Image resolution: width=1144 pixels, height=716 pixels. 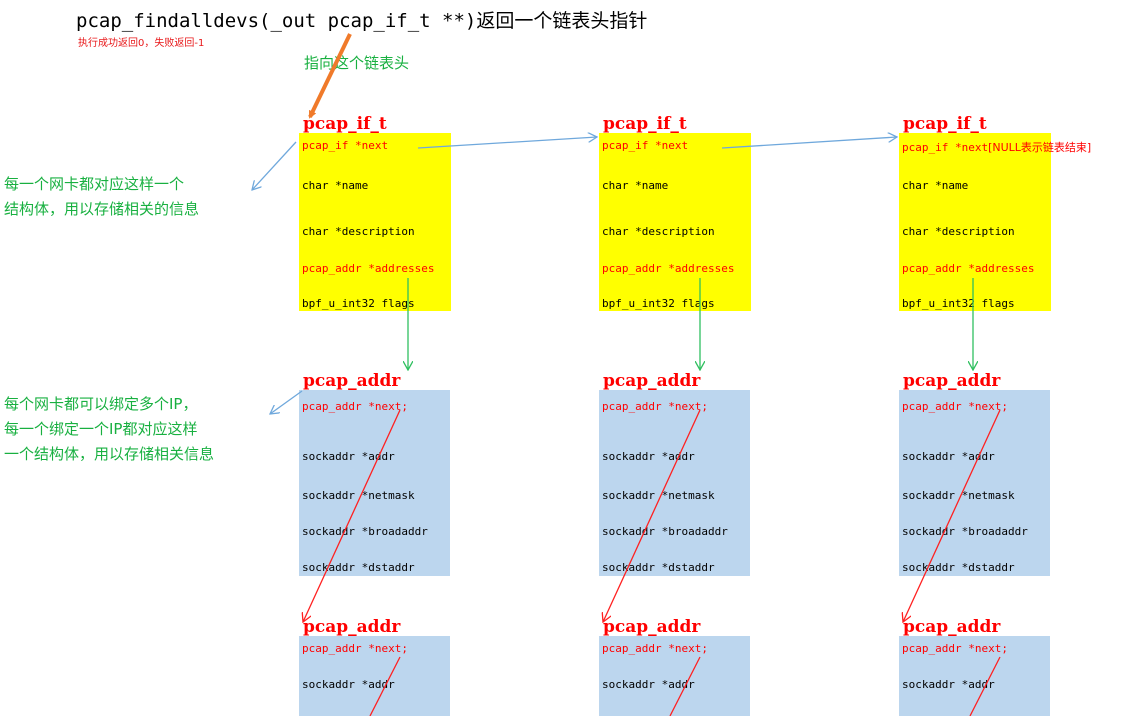 What do you see at coordinates (330, 76) in the screenshot?
I see `head-pointer-arrow` at bounding box center [330, 76].